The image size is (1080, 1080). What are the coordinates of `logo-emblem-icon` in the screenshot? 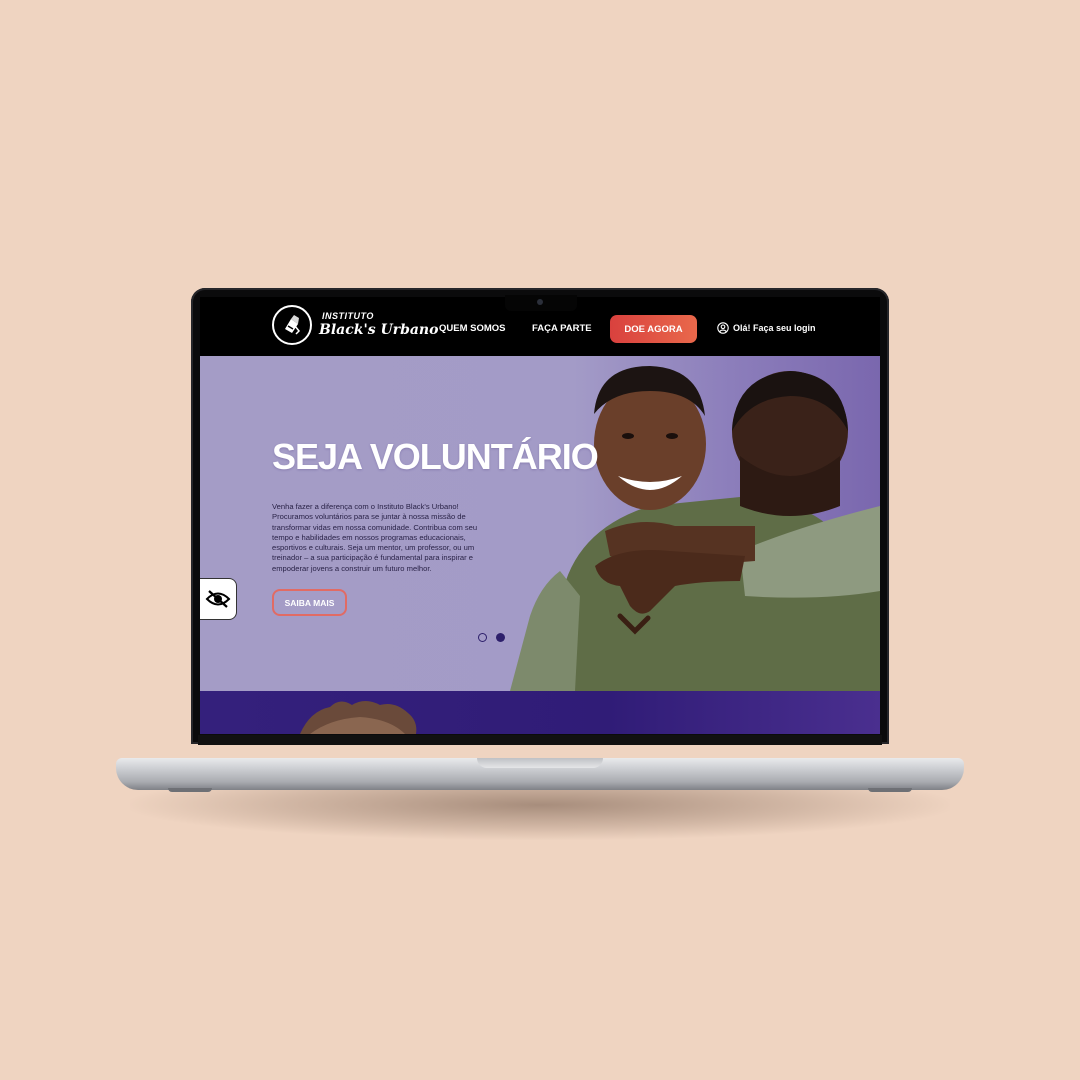 It's located at (292, 325).